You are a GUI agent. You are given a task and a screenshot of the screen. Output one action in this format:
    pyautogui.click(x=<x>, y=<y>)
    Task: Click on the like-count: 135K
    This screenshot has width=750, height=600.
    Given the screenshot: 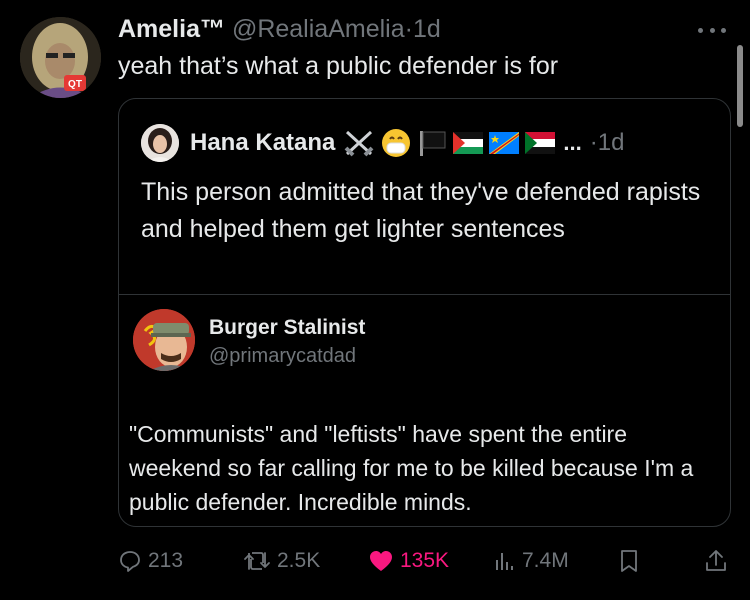 What is the action you would take?
    pyautogui.click(x=425, y=560)
    